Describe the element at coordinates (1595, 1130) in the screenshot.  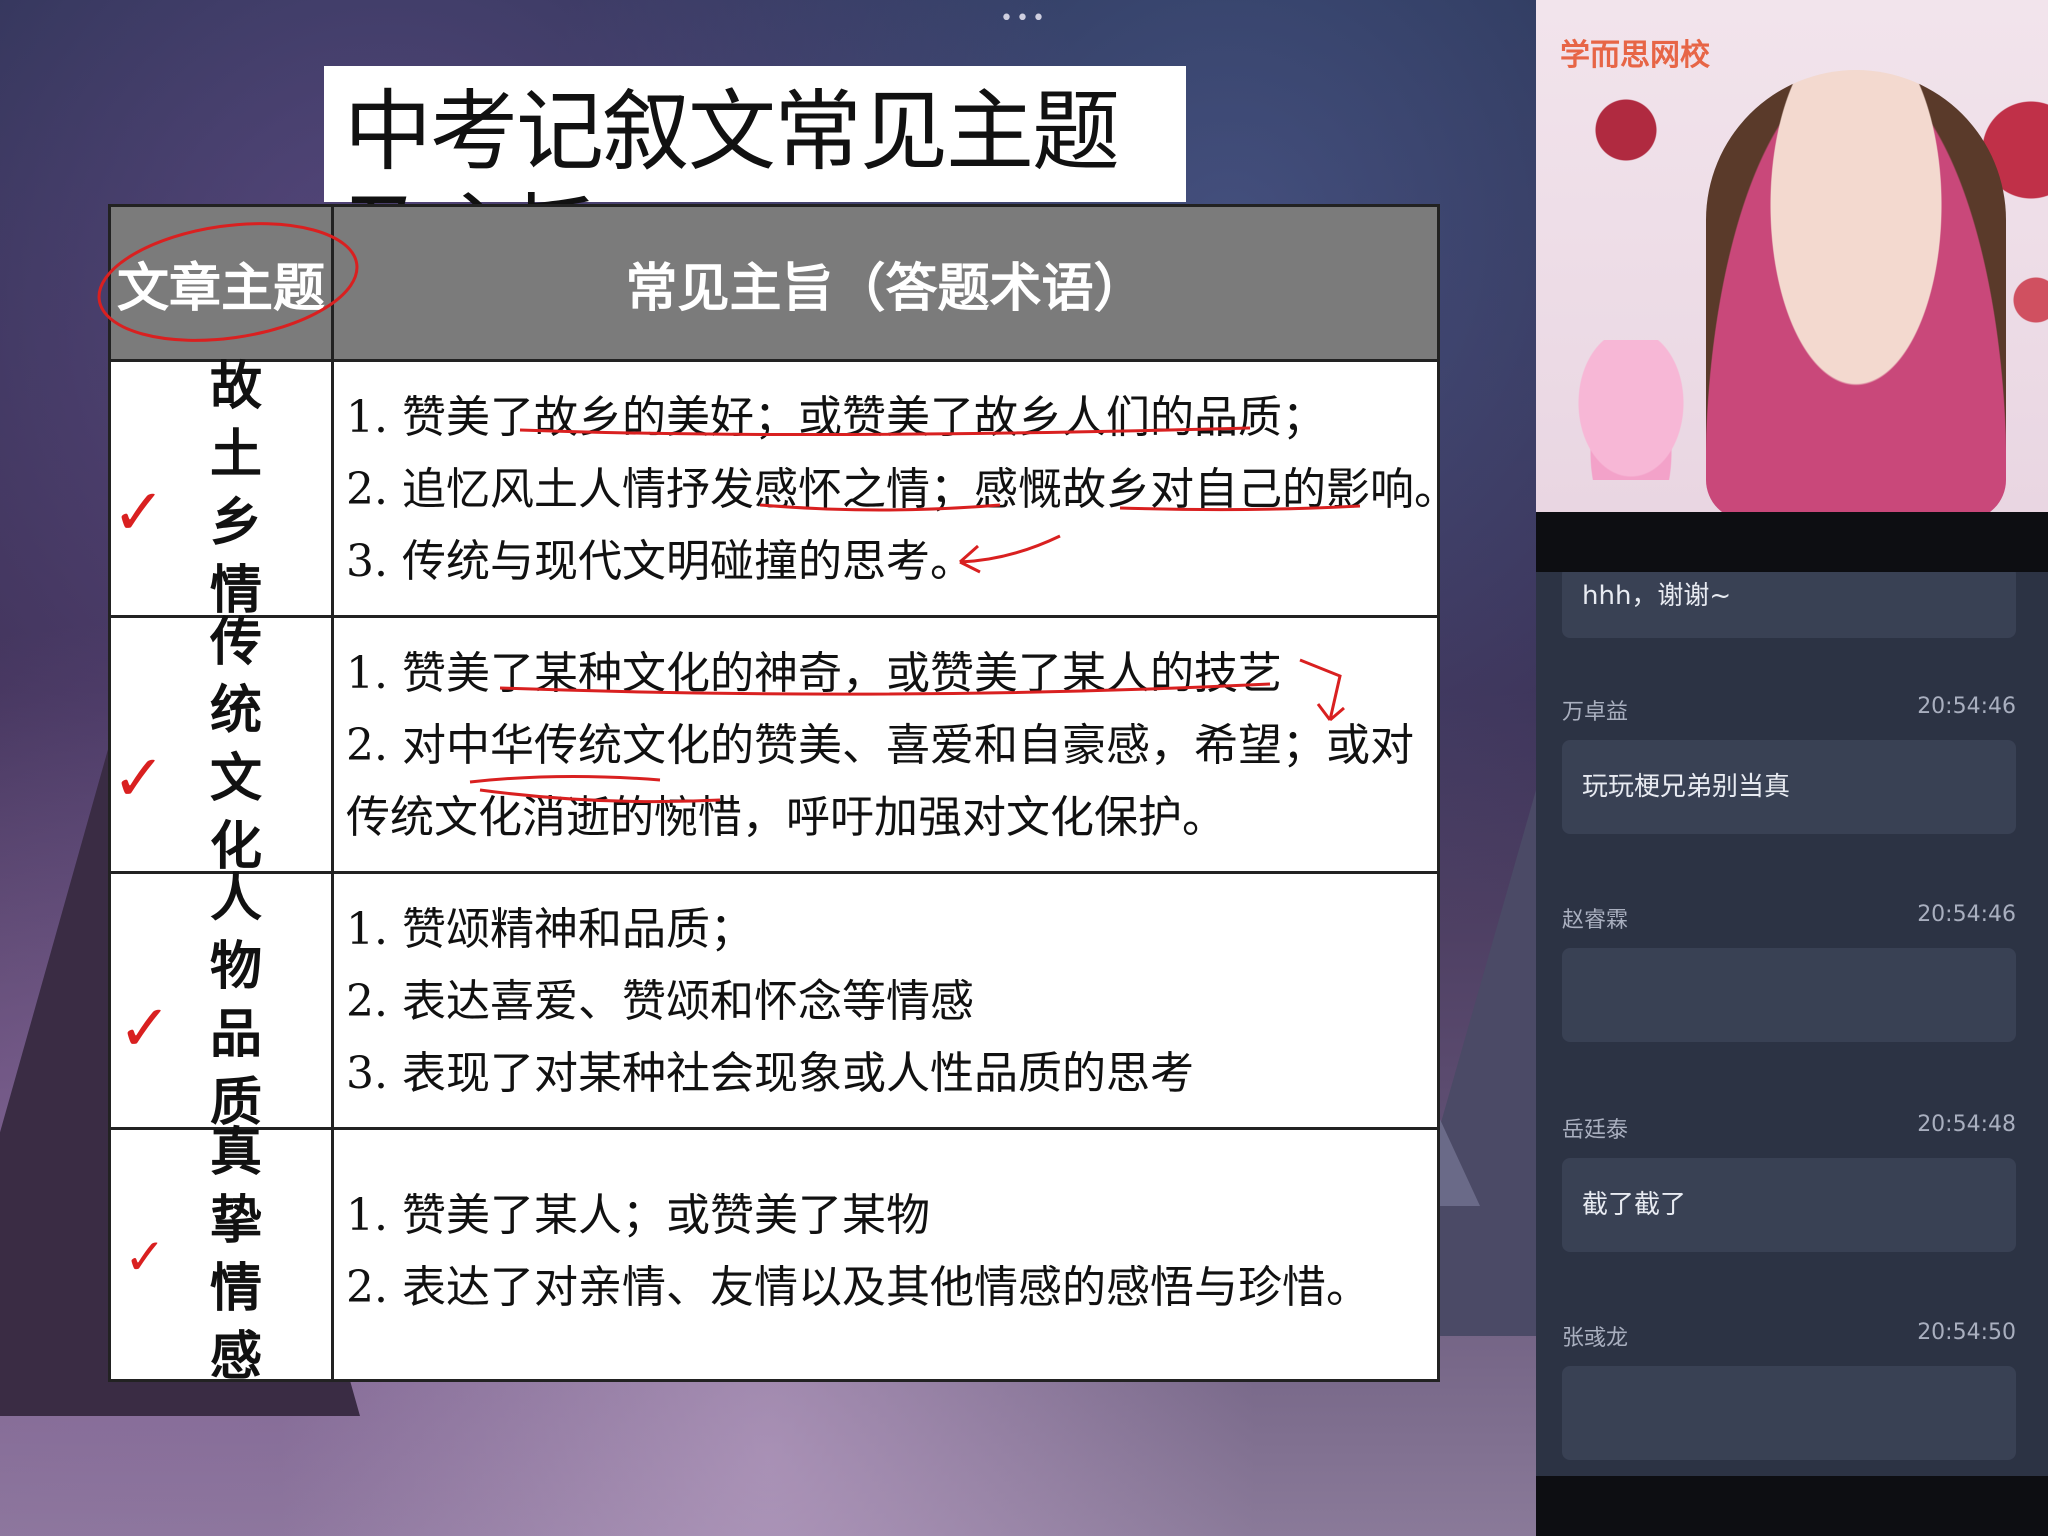
I see `chat-username: 岳廷泰` at that location.